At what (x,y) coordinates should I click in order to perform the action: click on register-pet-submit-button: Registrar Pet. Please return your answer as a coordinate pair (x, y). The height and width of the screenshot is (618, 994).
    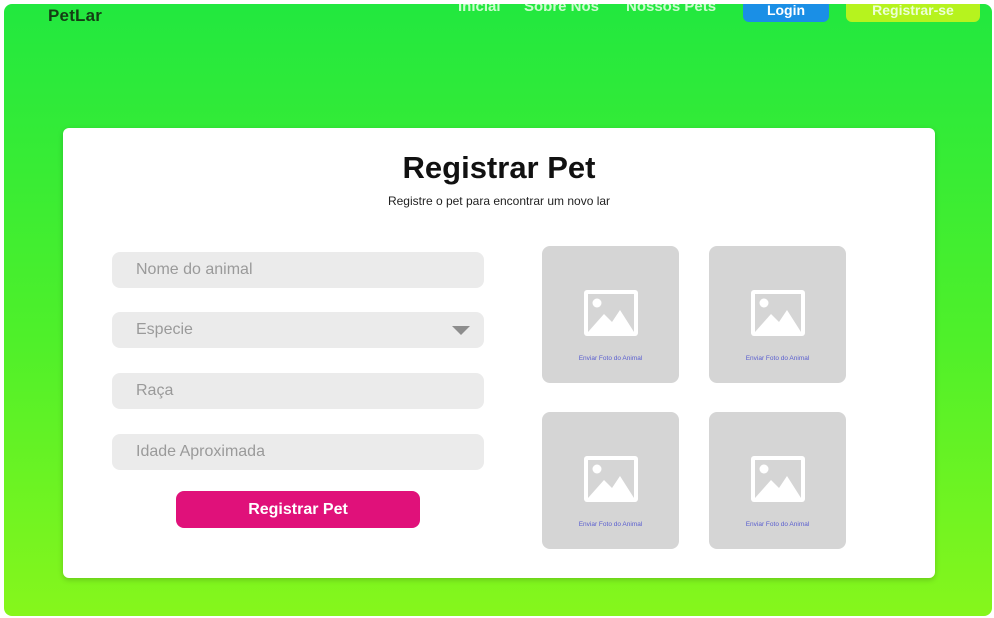
    Looking at the image, I should click on (298, 509).